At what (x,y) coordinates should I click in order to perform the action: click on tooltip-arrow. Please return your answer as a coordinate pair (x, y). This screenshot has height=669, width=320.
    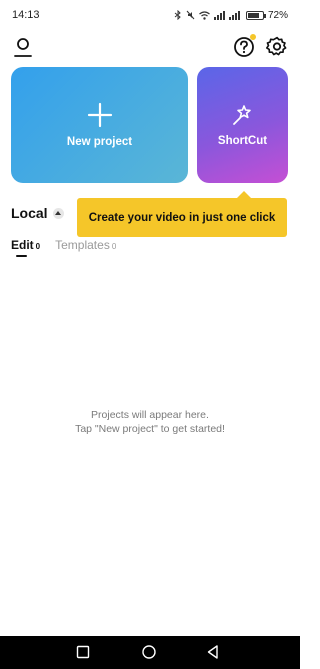
    Looking at the image, I should click on (244, 194).